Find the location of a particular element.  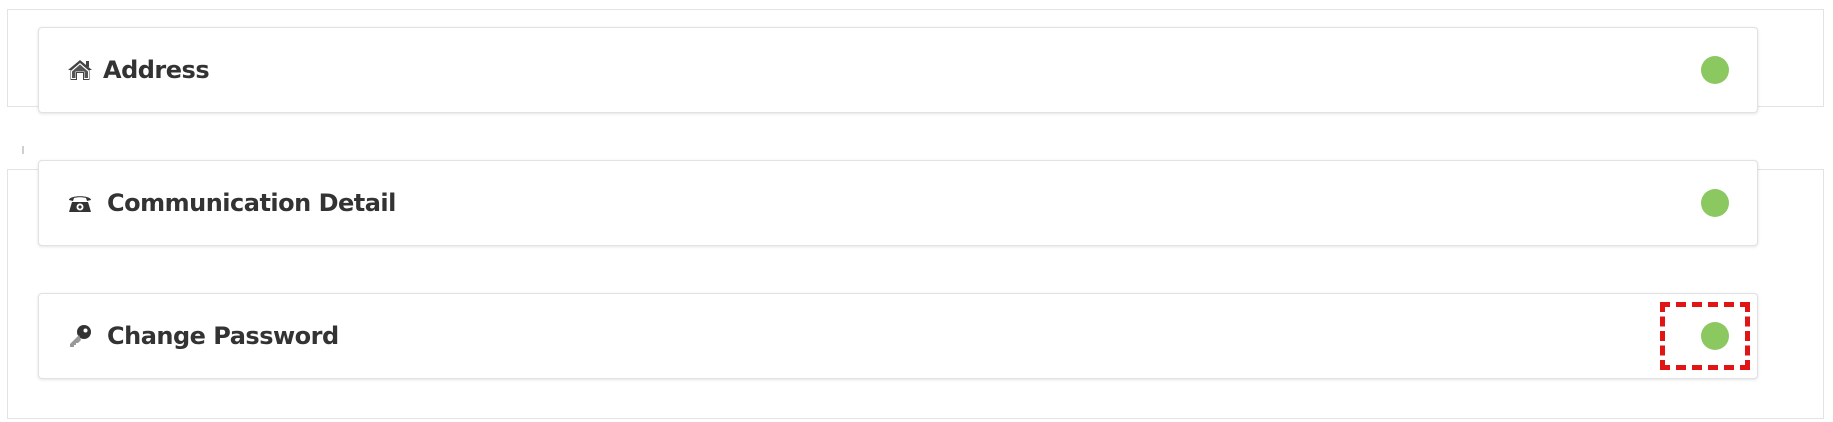

telephone-icon is located at coordinates (80, 203).